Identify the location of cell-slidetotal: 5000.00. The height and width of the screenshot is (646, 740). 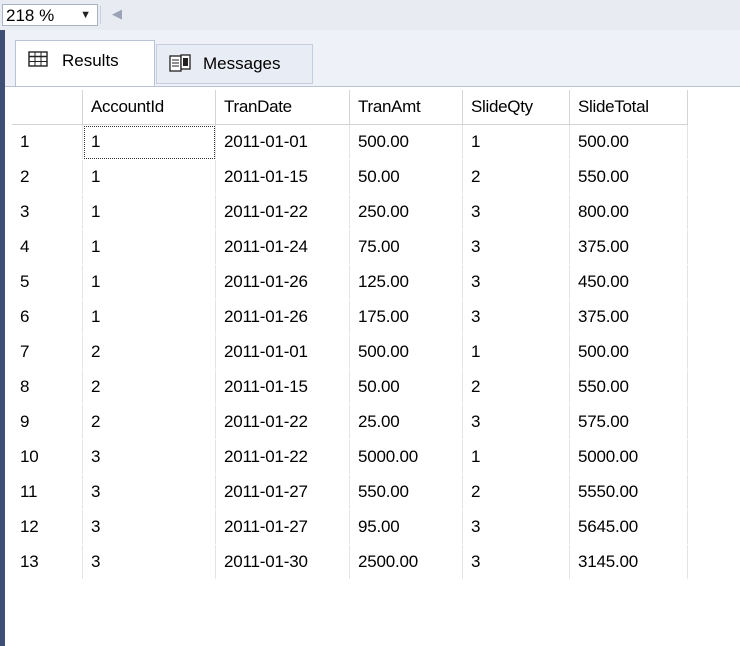
(628, 457).